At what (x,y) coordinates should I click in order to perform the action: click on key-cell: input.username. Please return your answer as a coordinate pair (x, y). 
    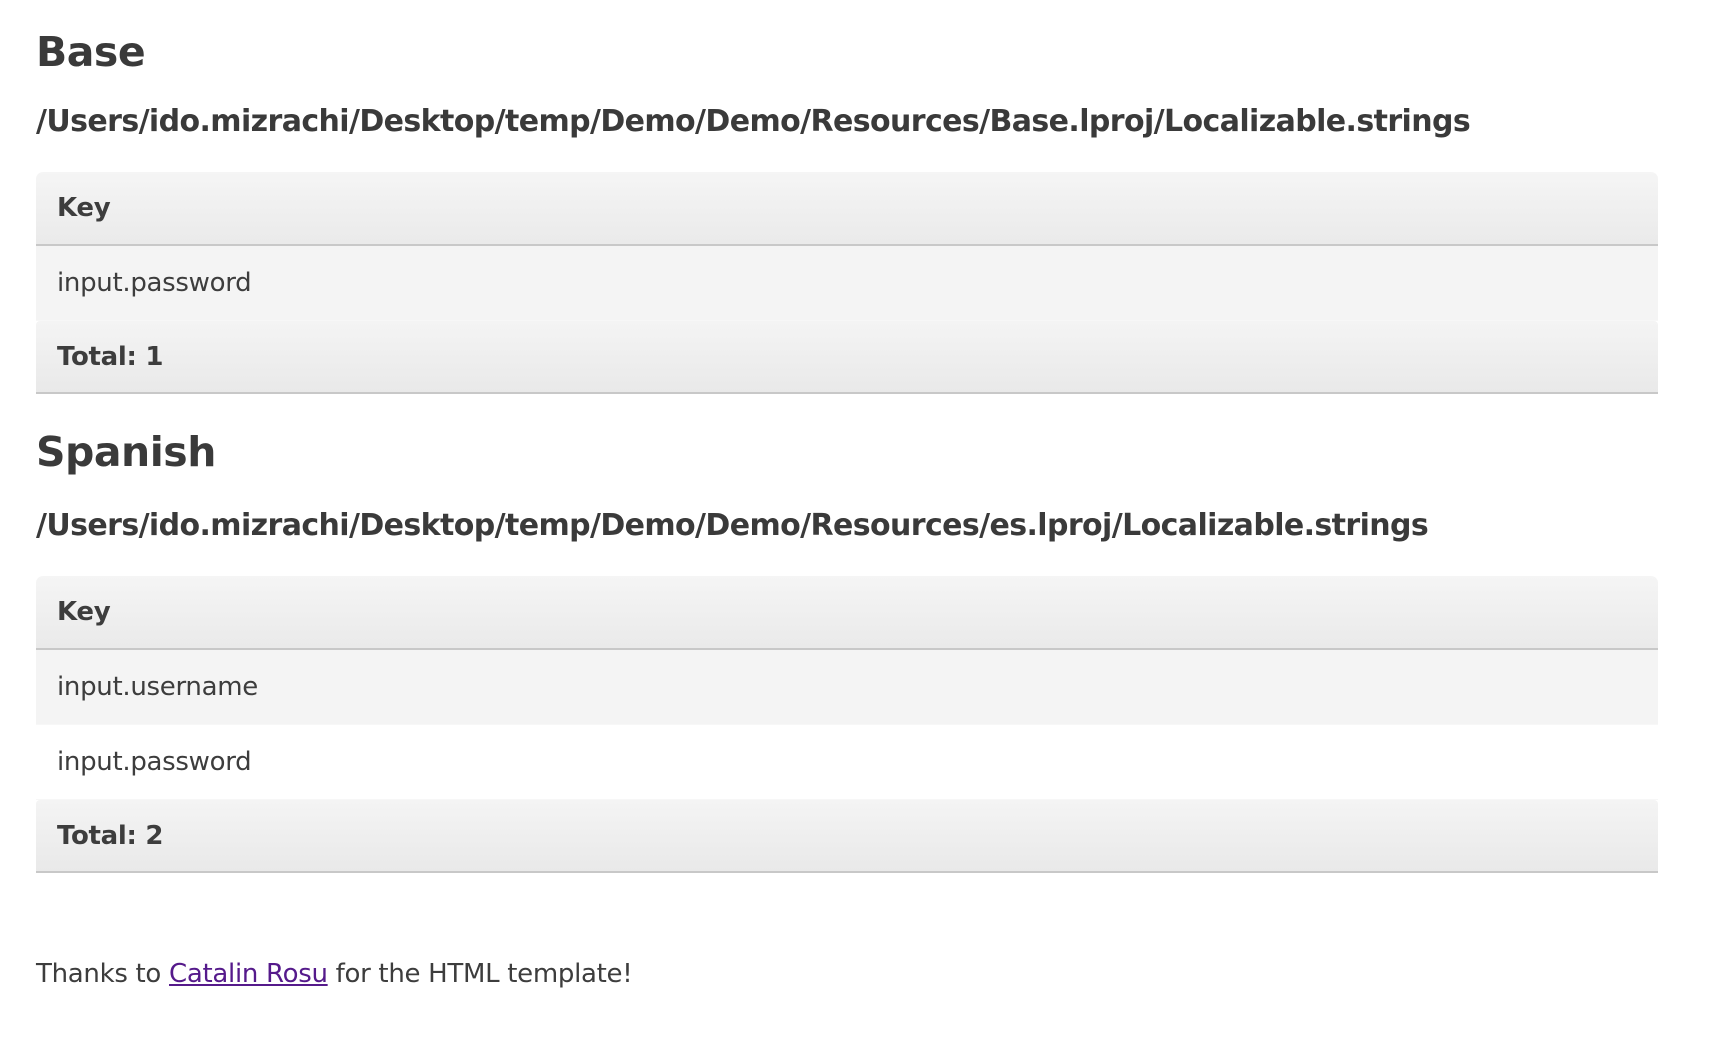
    Looking at the image, I should click on (847, 687).